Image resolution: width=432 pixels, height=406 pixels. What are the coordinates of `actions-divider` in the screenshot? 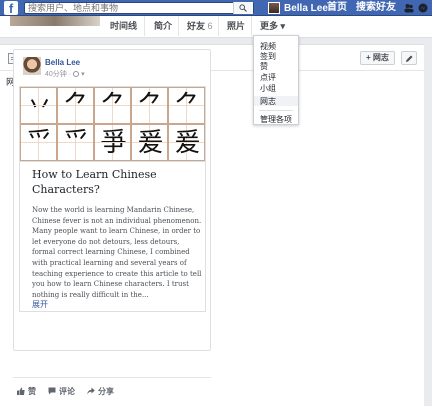 It's located at (112, 377).